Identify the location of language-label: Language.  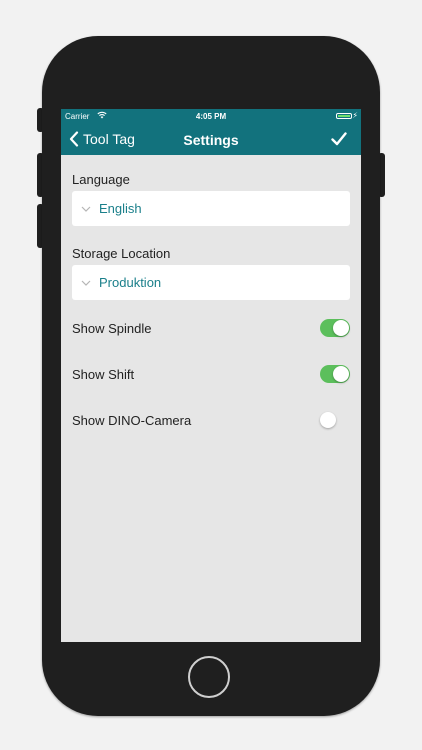
(101, 179).